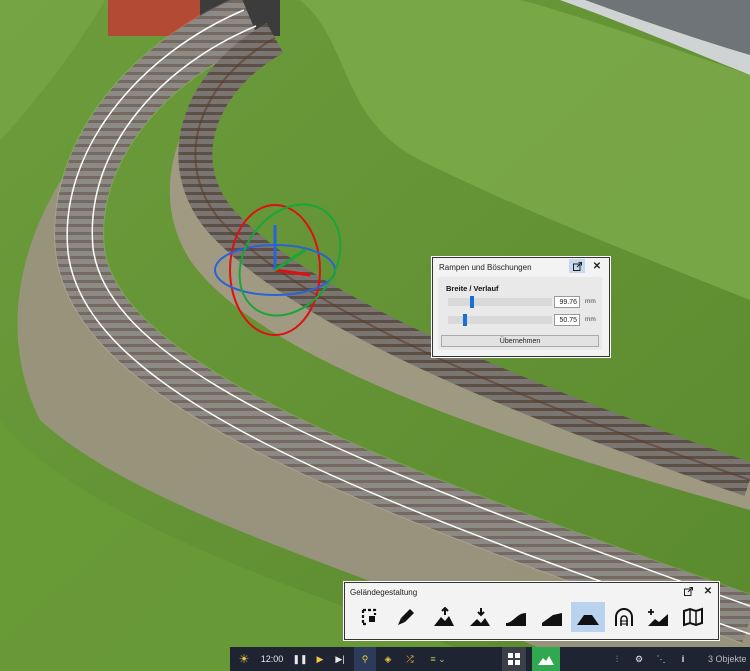 The height and width of the screenshot is (671, 750). I want to click on width-unit: mm, so click(590, 301).